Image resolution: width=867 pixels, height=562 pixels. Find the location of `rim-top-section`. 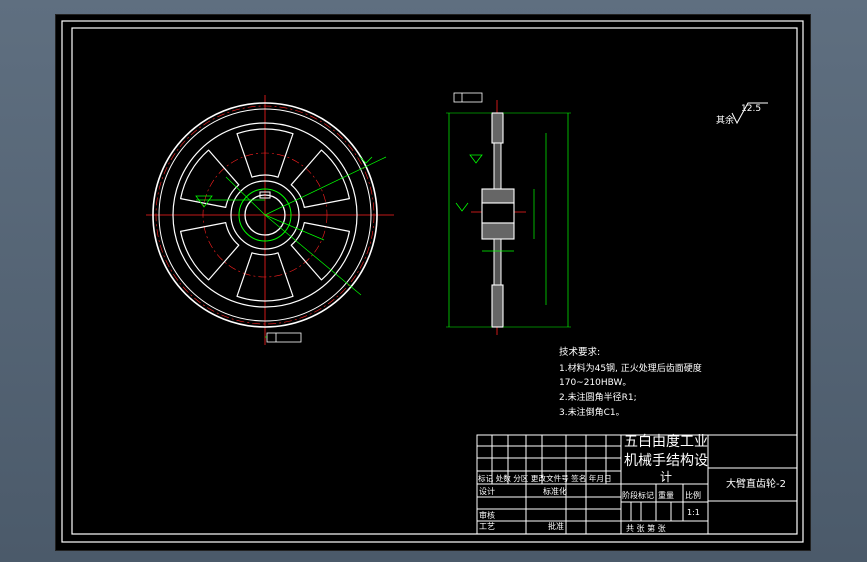

rim-top-section is located at coordinates (497, 128).